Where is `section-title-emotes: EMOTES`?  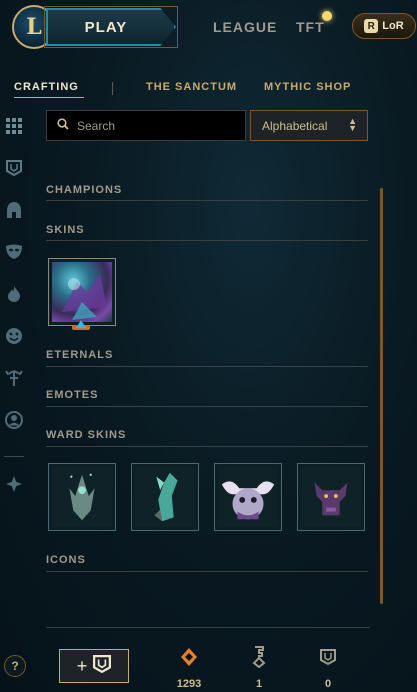
section-title-emotes: EMOTES is located at coordinates (72, 395).